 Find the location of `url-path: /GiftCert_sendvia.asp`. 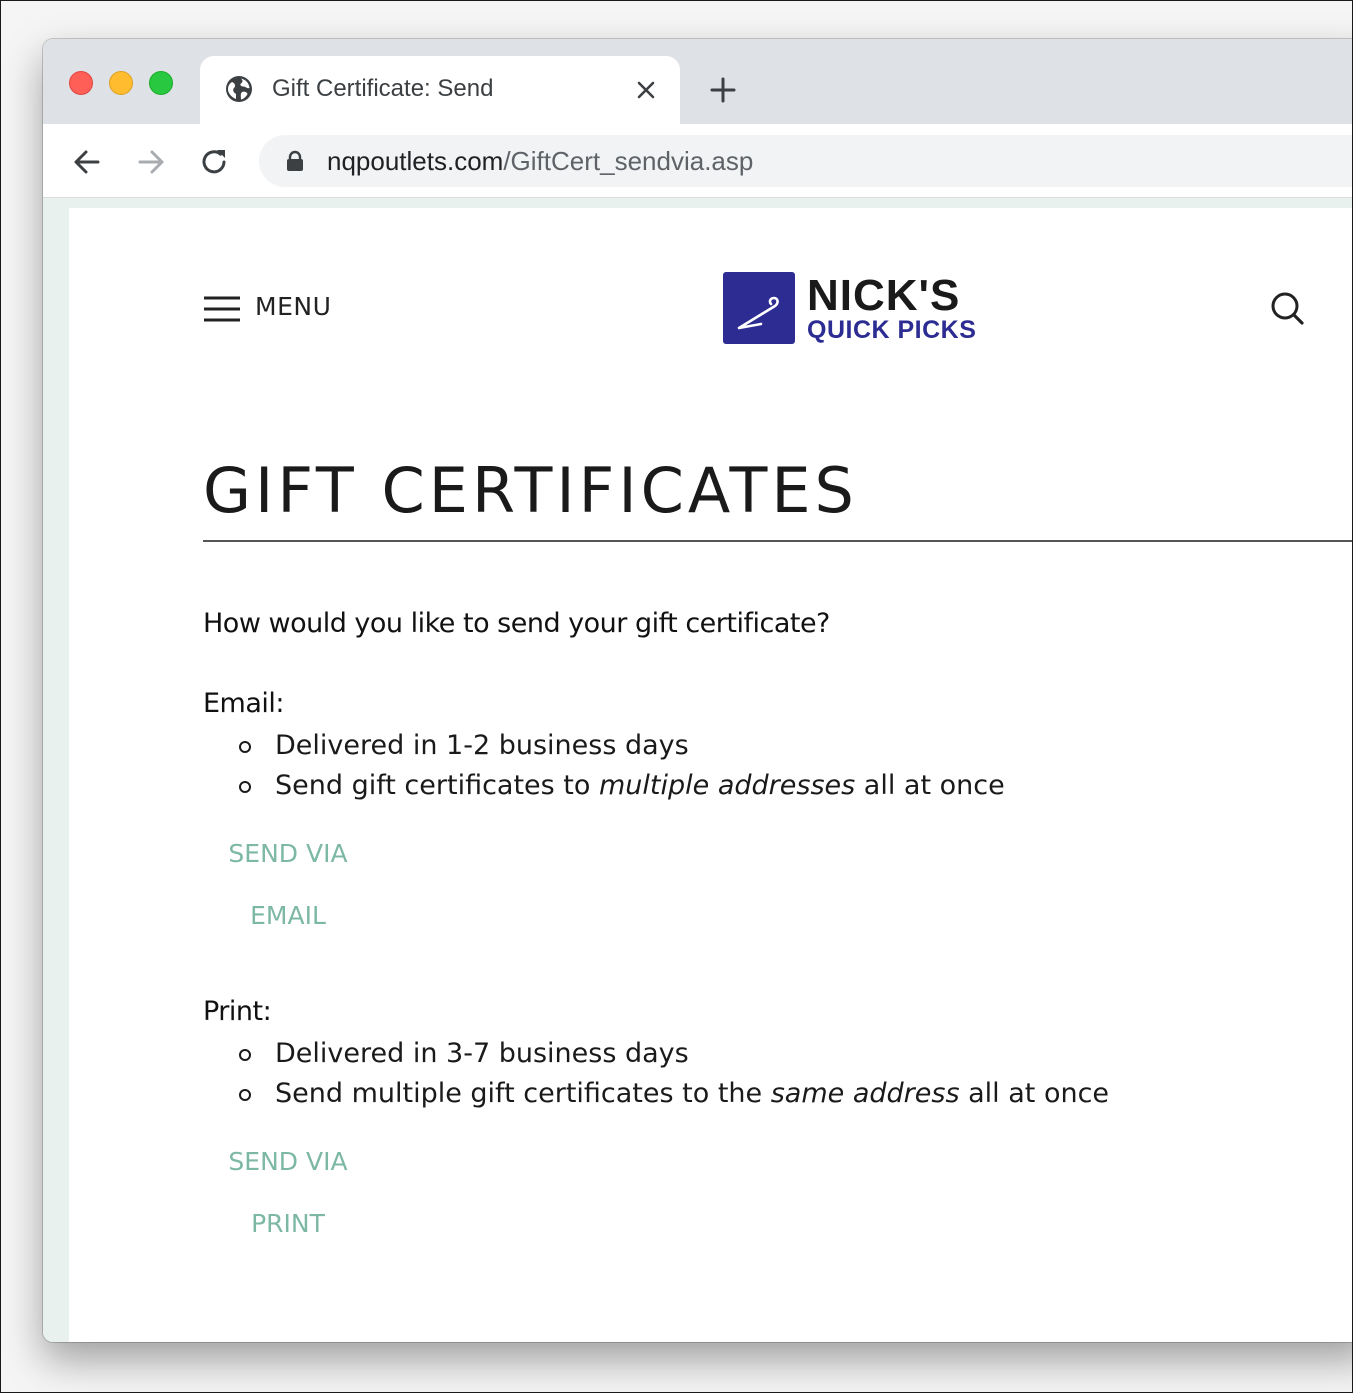

url-path: /GiftCert_sendvia.asp is located at coordinates (628, 161).